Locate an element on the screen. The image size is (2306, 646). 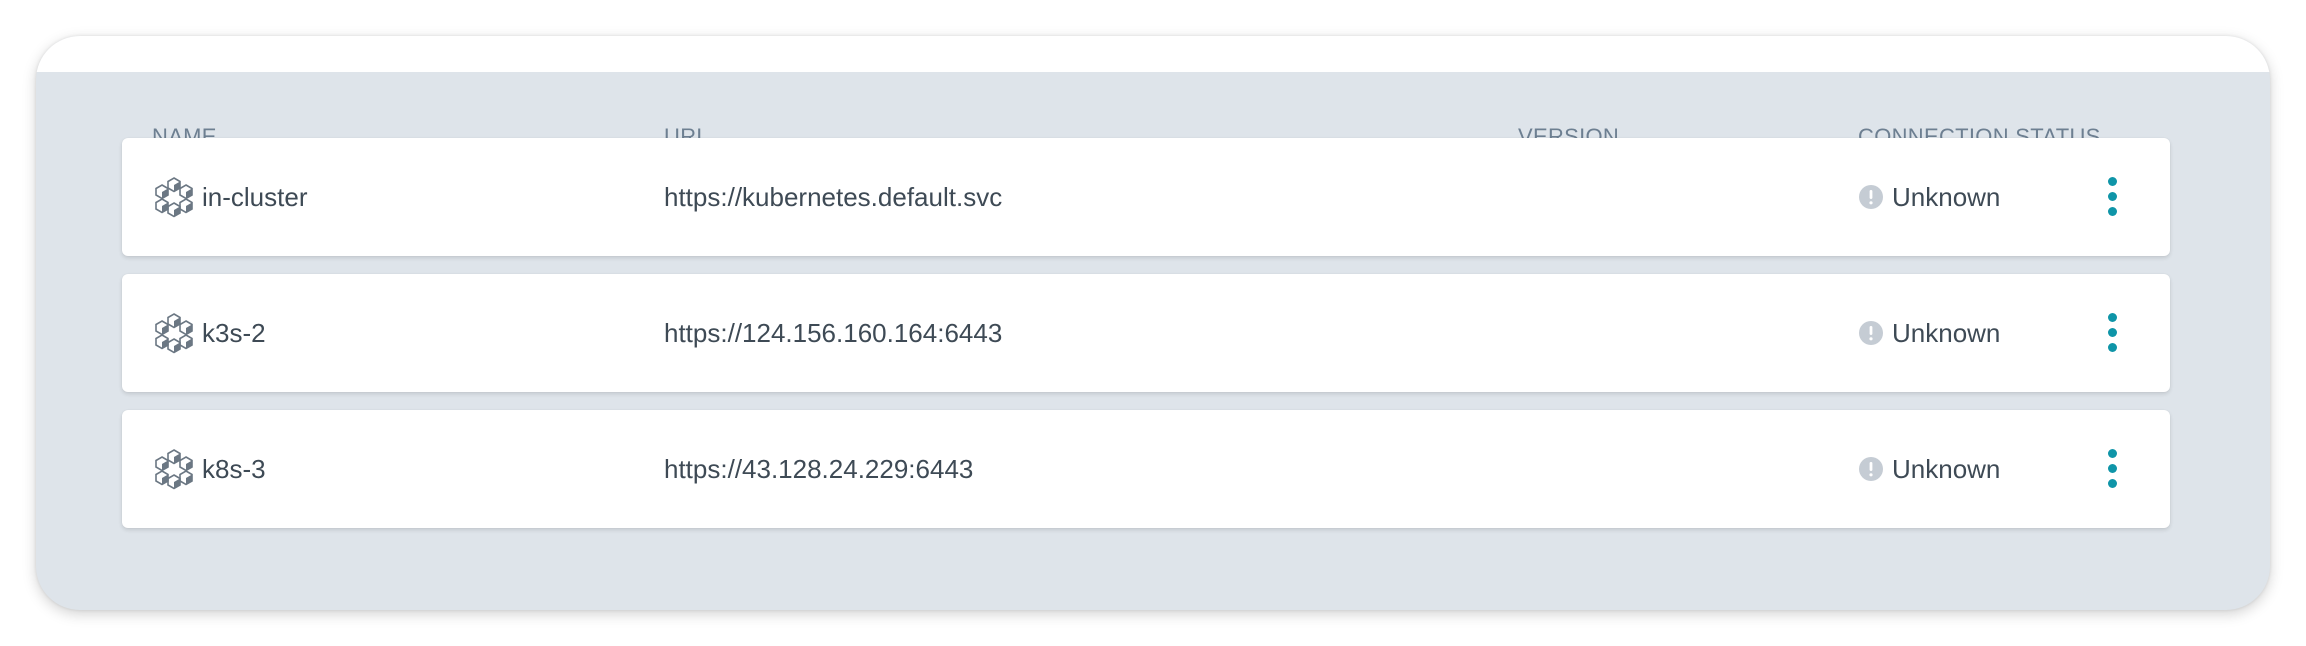
cluster-name-cell: k8s-3 is located at coordinates (209, 469).